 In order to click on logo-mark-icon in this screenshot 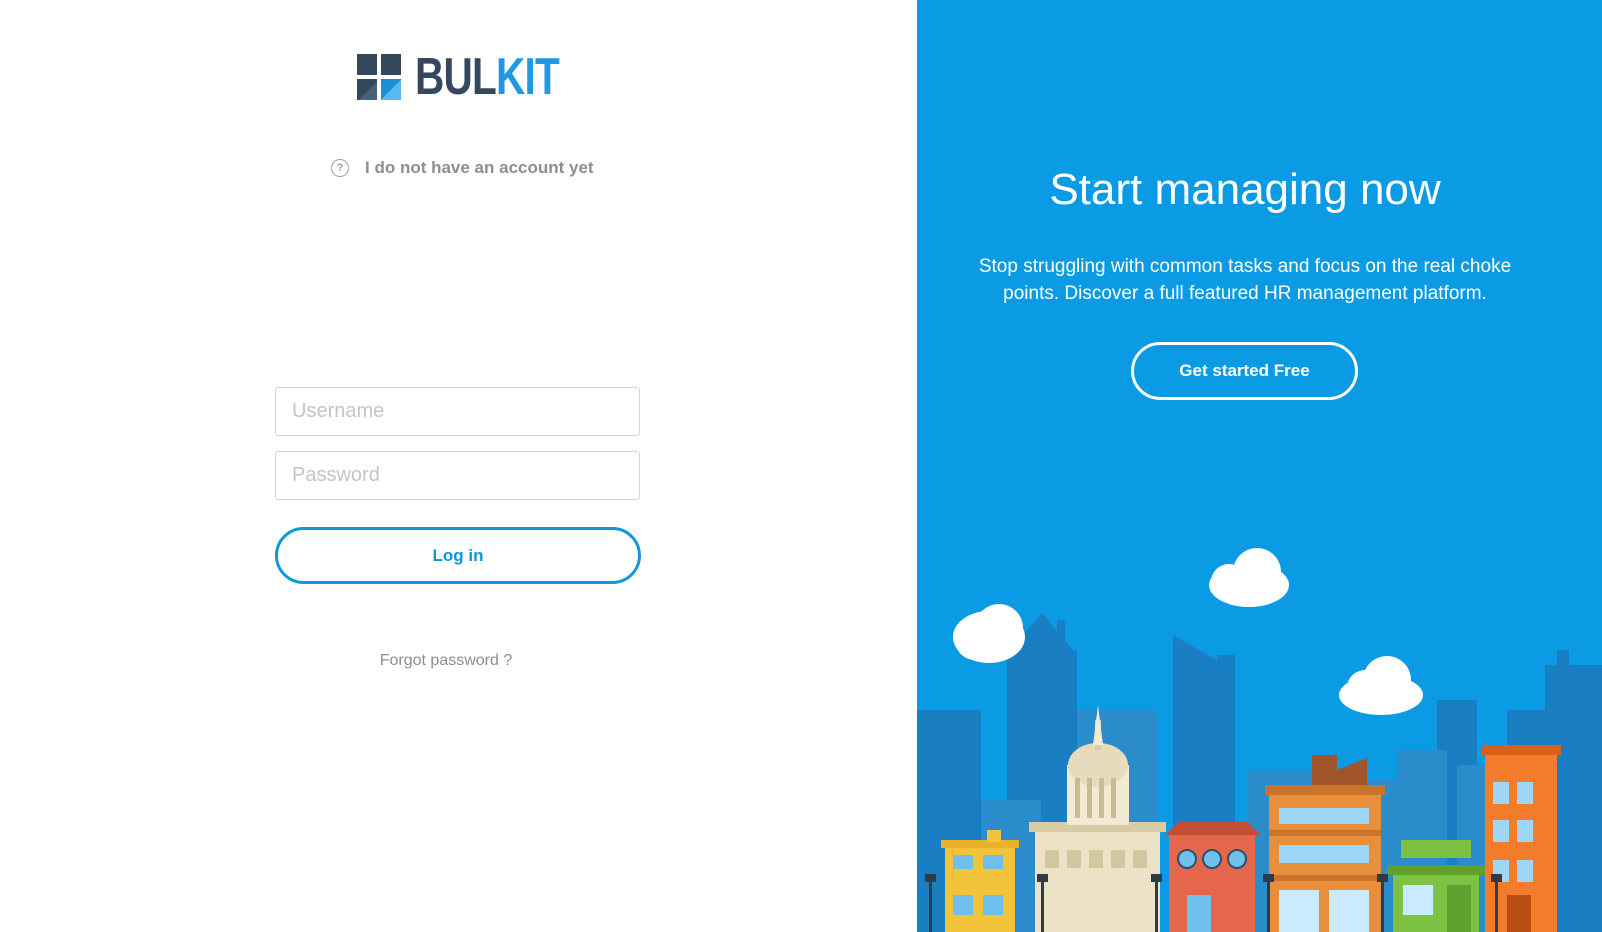, I will do `click(379, 77)`.